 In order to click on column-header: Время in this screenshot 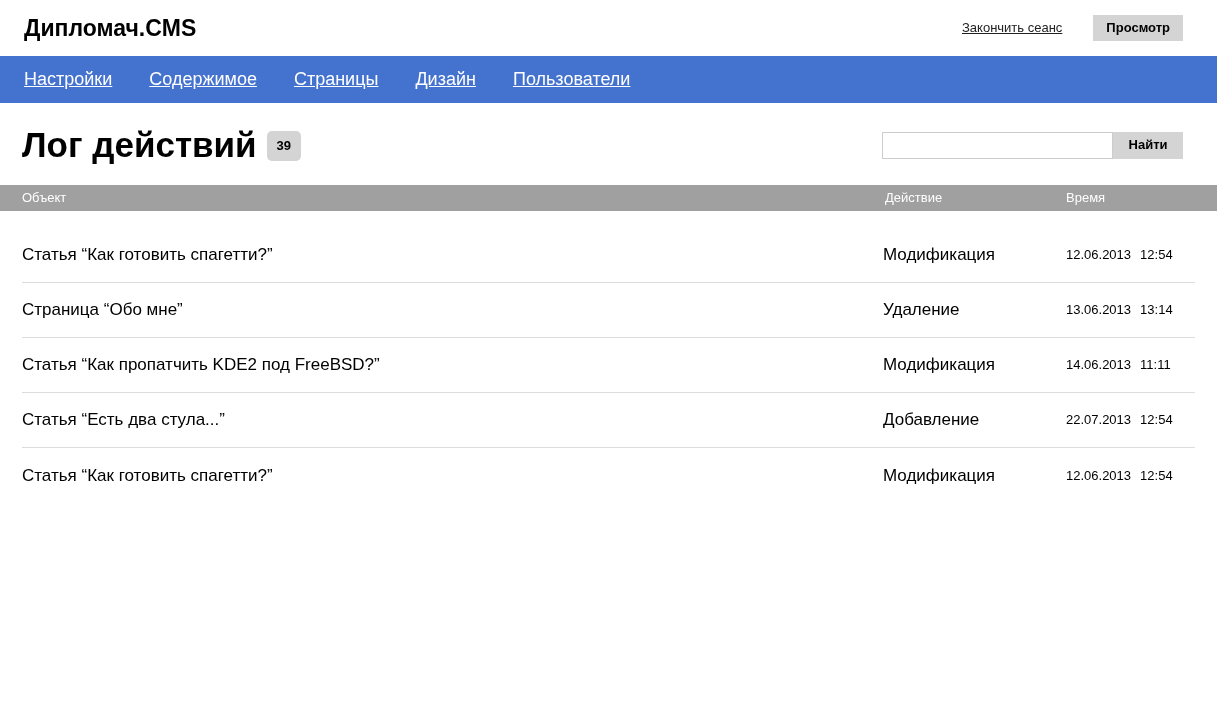, I will do `click(1086, 198)`.